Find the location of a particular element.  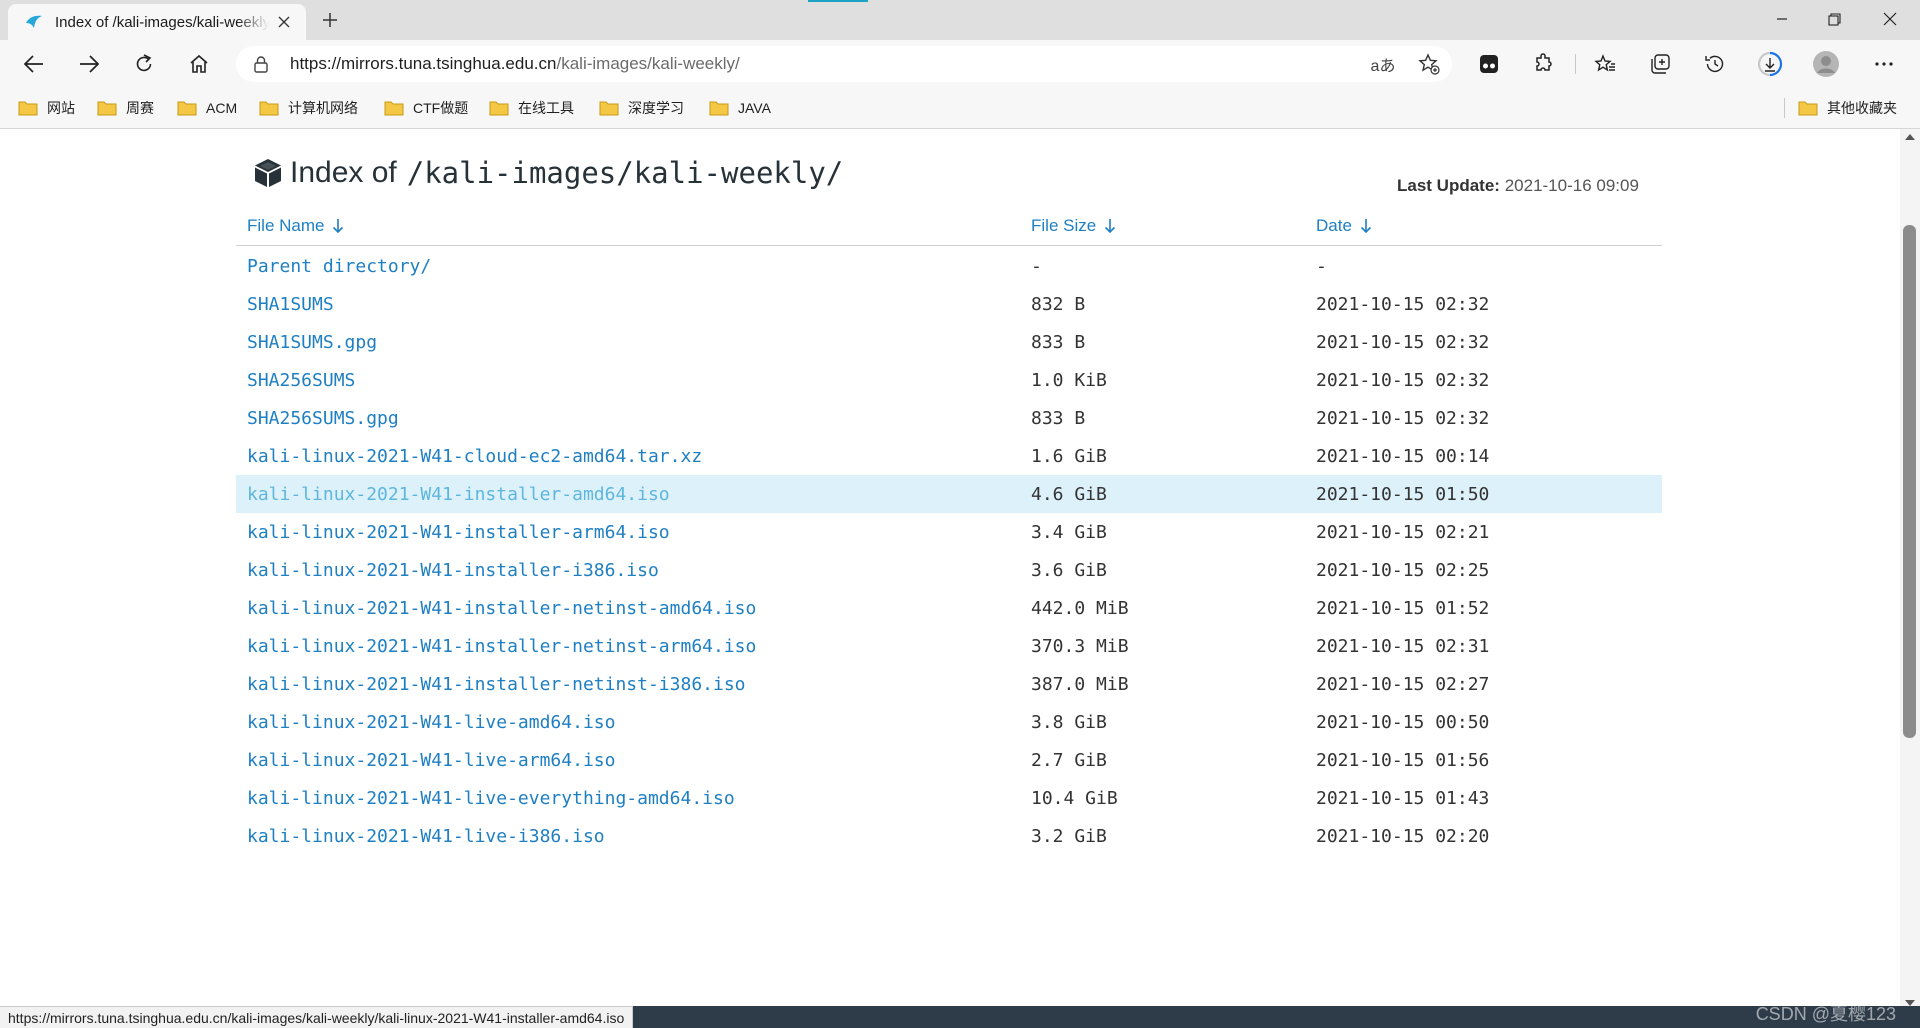

file-date: - is located at coordinates (1321, 266).